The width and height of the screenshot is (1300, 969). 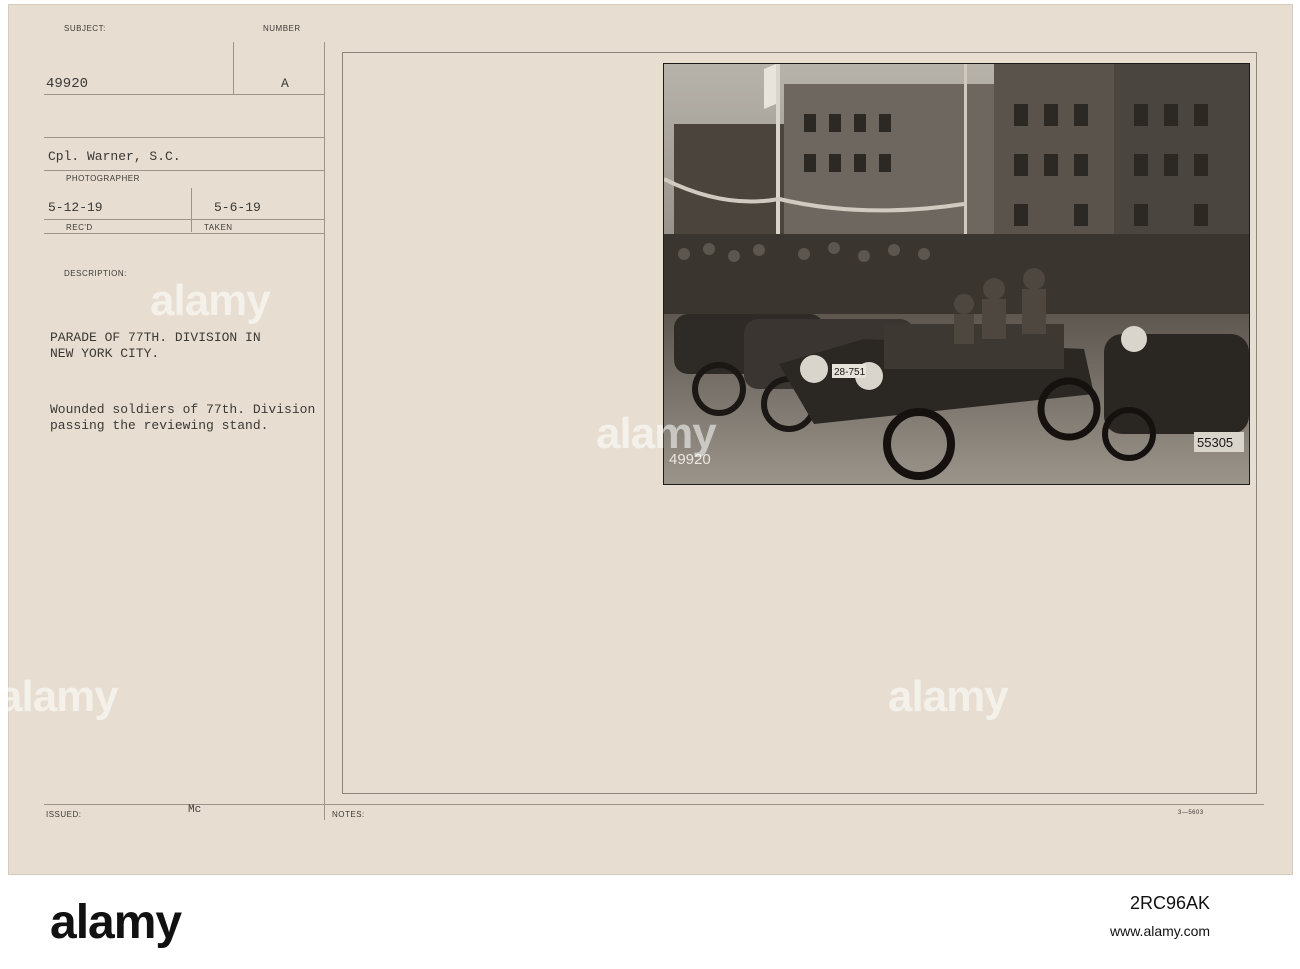 What do you see at coordinates (159, 425) in the screenshot?
I see `description-body-line-2: passing the reviewing stand.` at bounding box center [159, 425].